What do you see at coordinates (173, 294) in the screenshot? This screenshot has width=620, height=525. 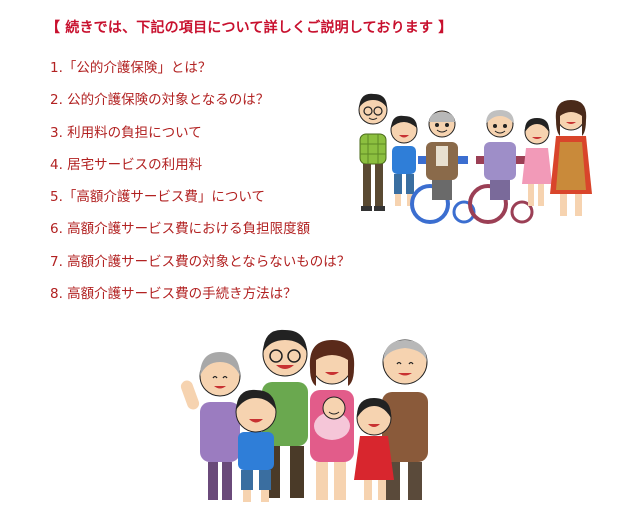 I see `toc-link-8: 8. 高額介護サービス費の手続き方法は？` at bounding box center [173, 294].